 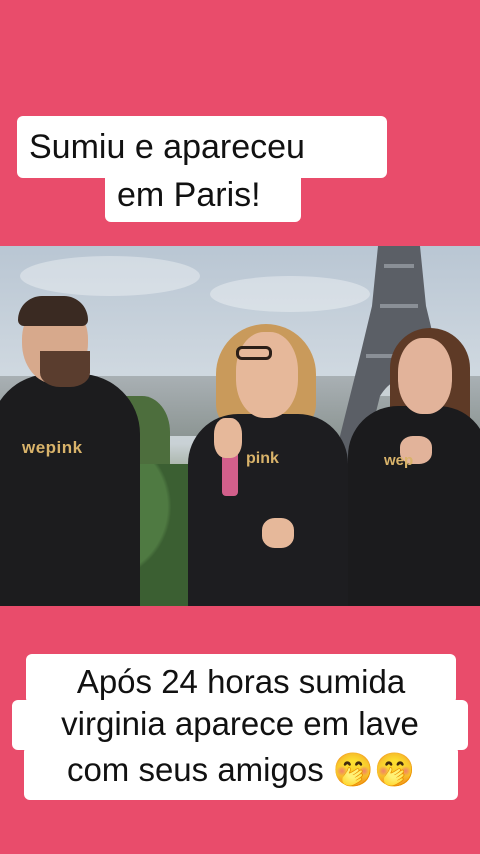 What do you see at coordinates (110, 276) in the screenshot?
I see `cloud` at bounding box center [110, 276].